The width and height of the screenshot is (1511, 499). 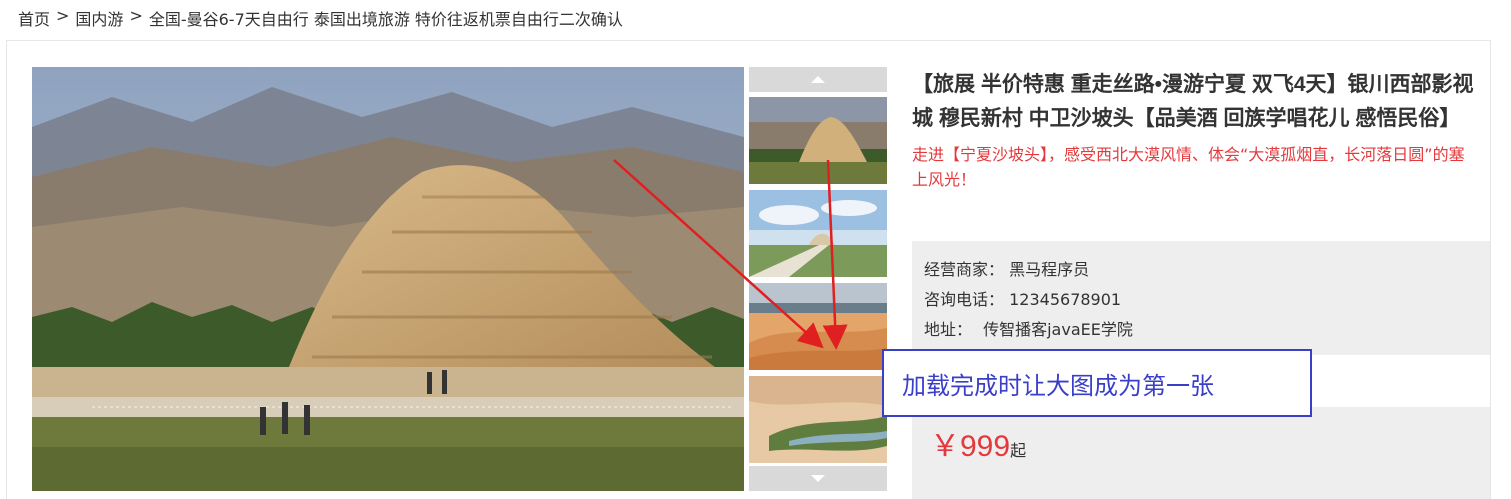 What do you see at coordinates (964, 269) in the screenshot?
I see `merchant-name-label: 经营商家：` at bounding box center [964, 269].